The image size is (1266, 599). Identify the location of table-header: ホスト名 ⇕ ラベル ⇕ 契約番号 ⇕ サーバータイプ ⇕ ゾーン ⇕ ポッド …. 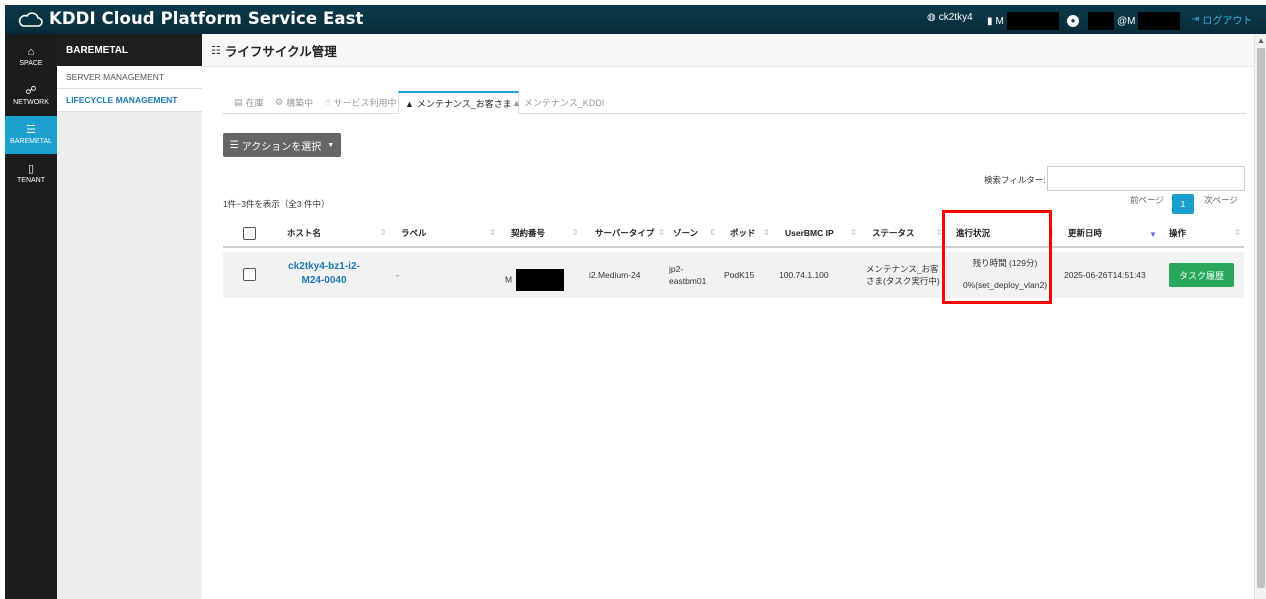
(733, 233).